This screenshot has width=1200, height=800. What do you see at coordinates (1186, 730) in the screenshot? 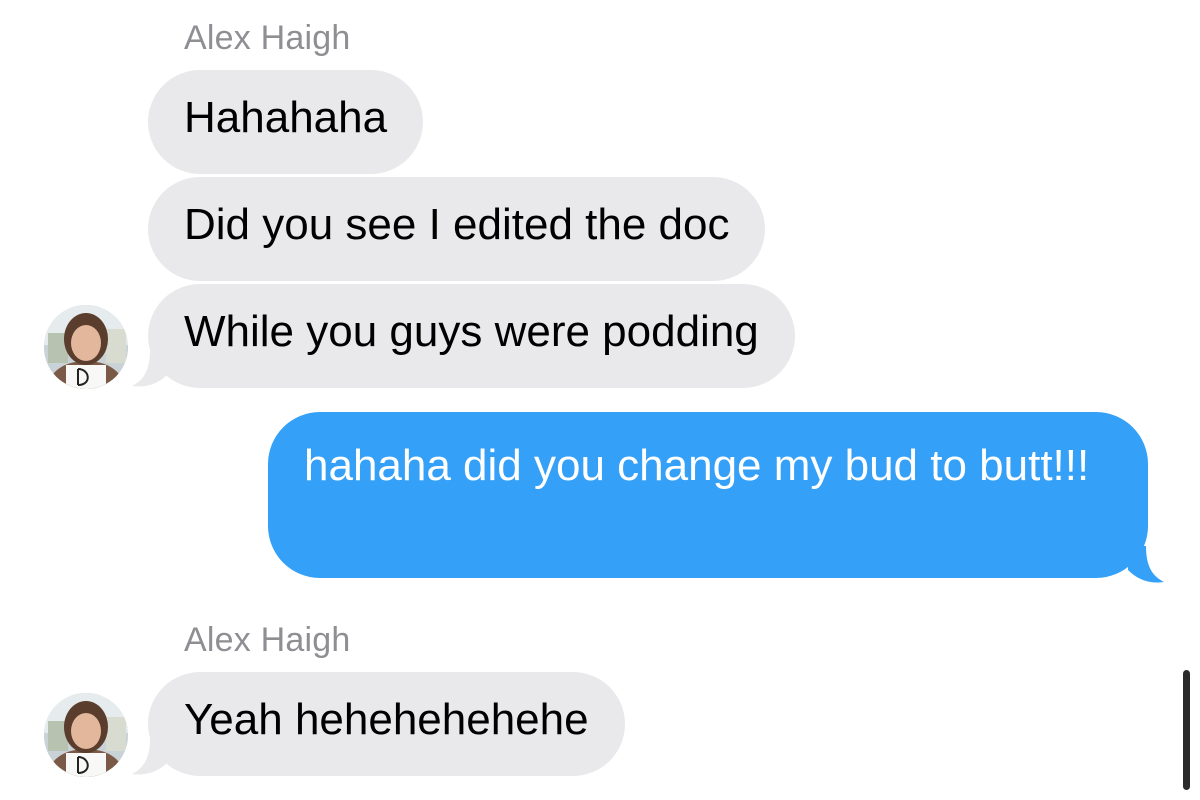
I see `scroll-indicator` at bounding box center [1186, 730].